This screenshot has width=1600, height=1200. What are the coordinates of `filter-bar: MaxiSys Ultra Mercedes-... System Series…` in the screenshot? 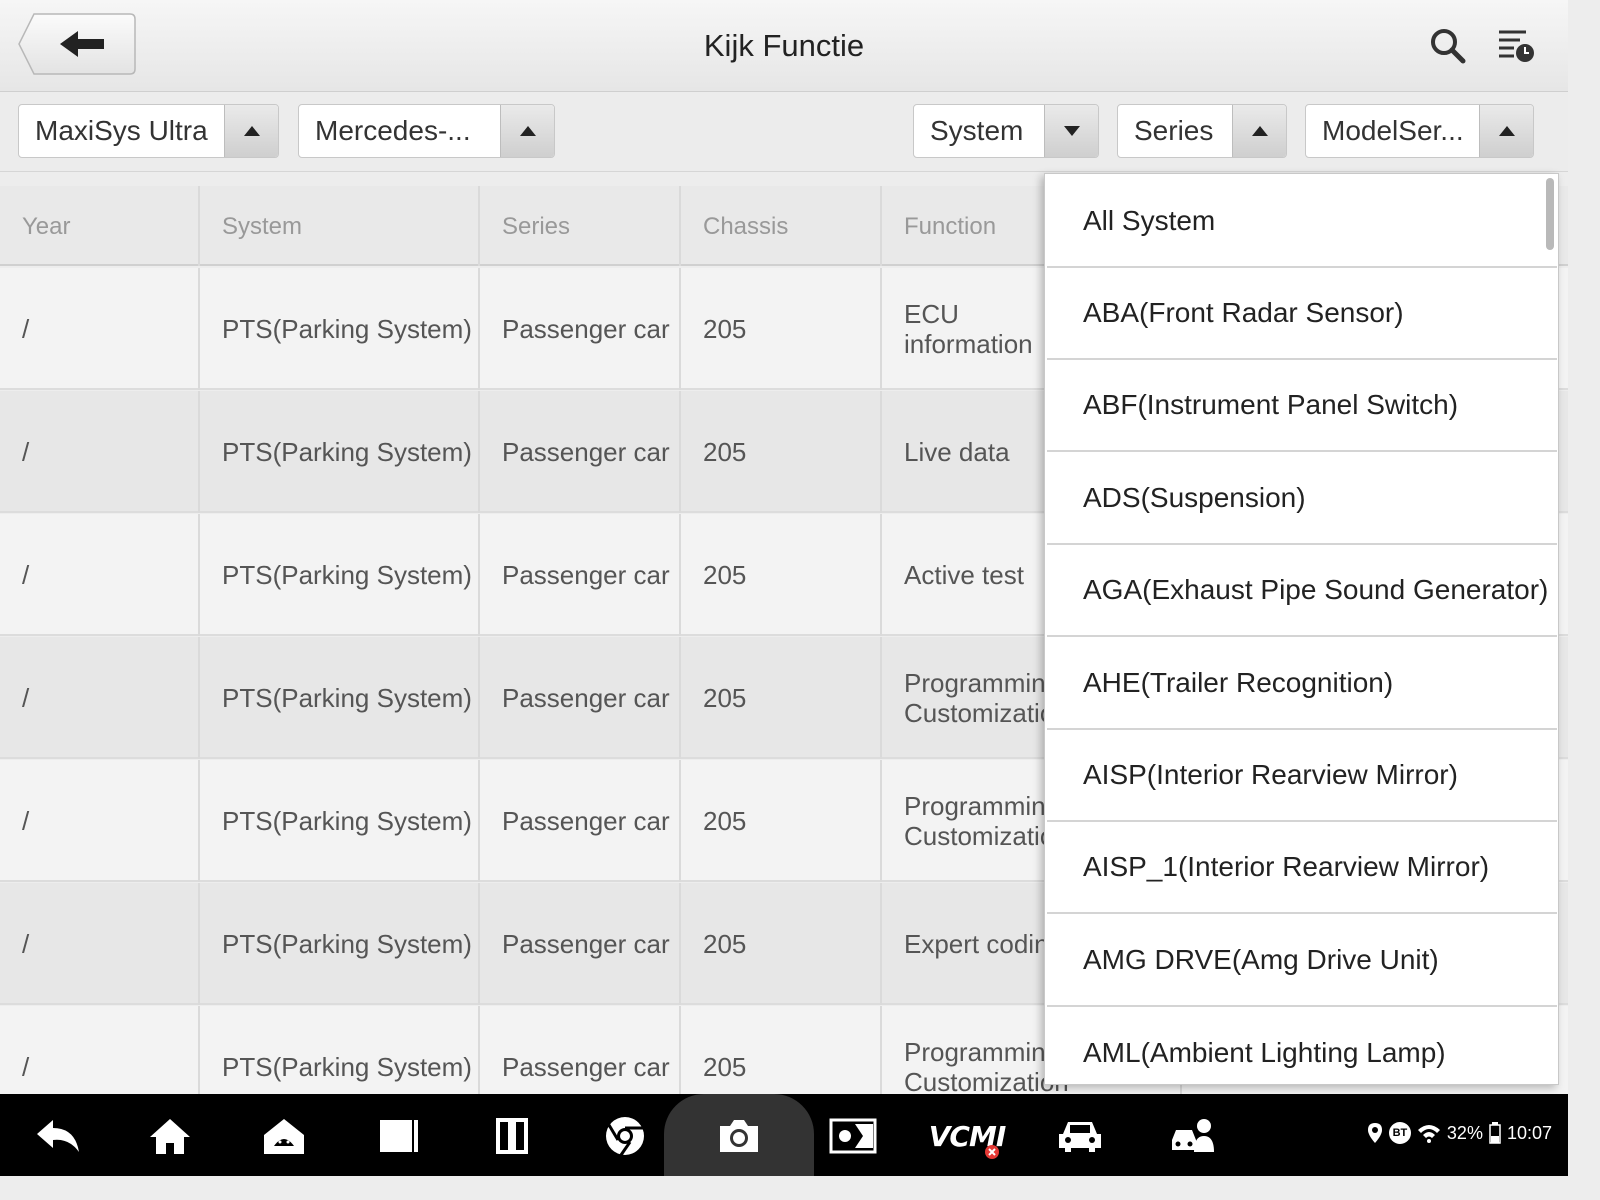 It's located at (784, 132).